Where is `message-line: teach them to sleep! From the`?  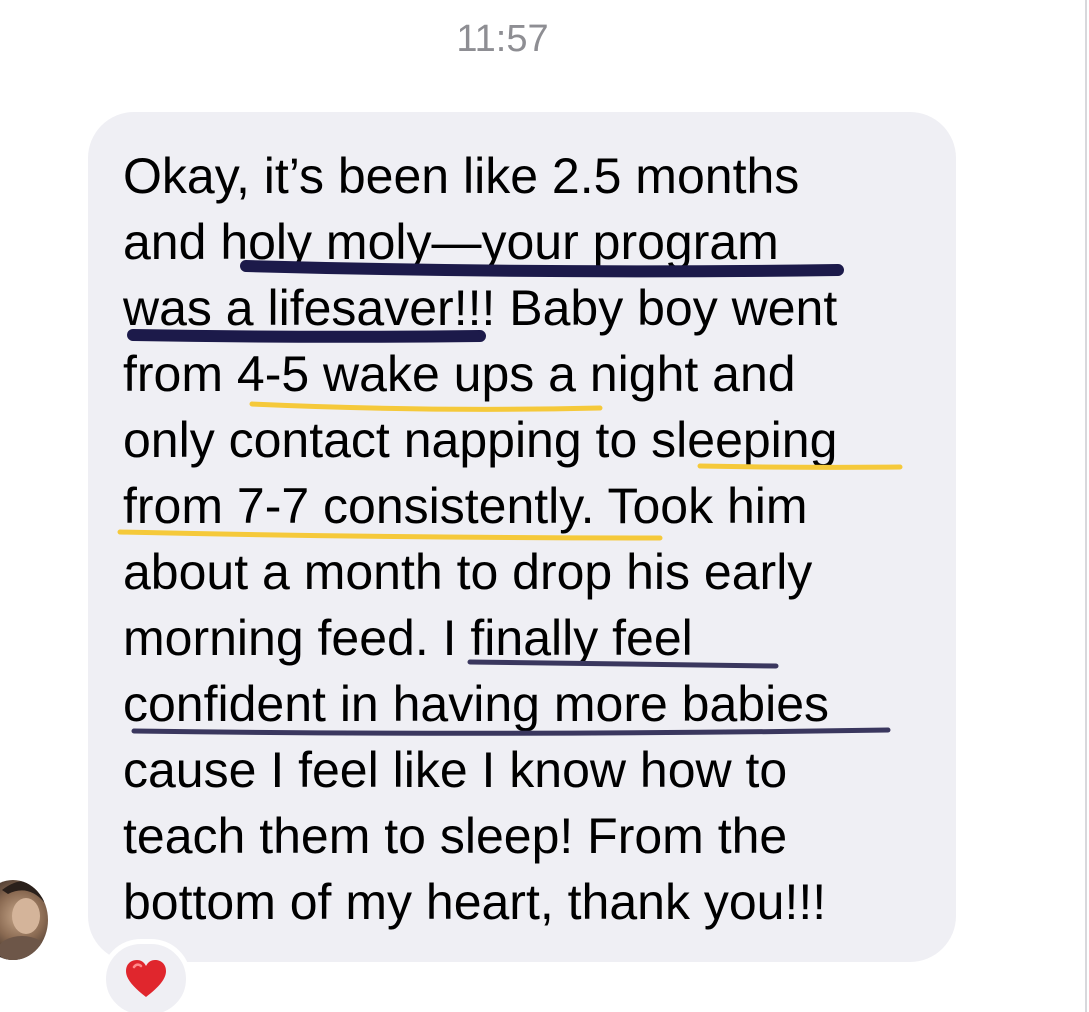
message-line: teach them to sleep! From the is located at coordinates (455, 836).